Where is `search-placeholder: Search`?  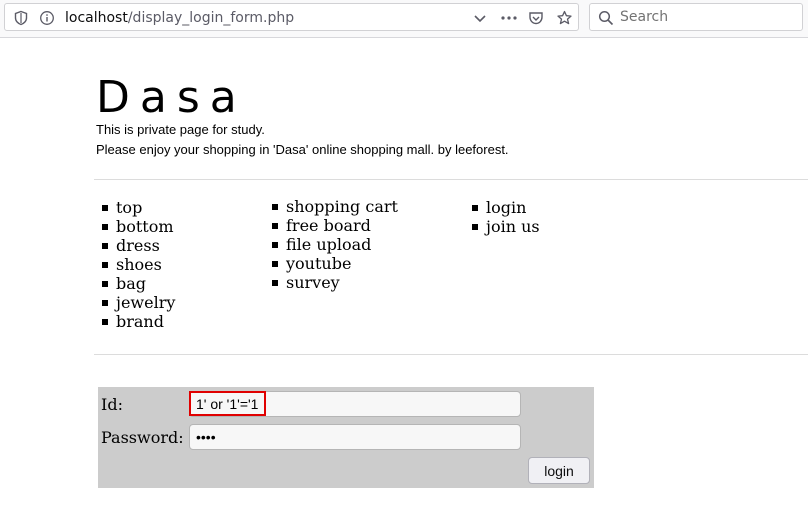 search-placeholder: Search is located at coordinates (644, 17).